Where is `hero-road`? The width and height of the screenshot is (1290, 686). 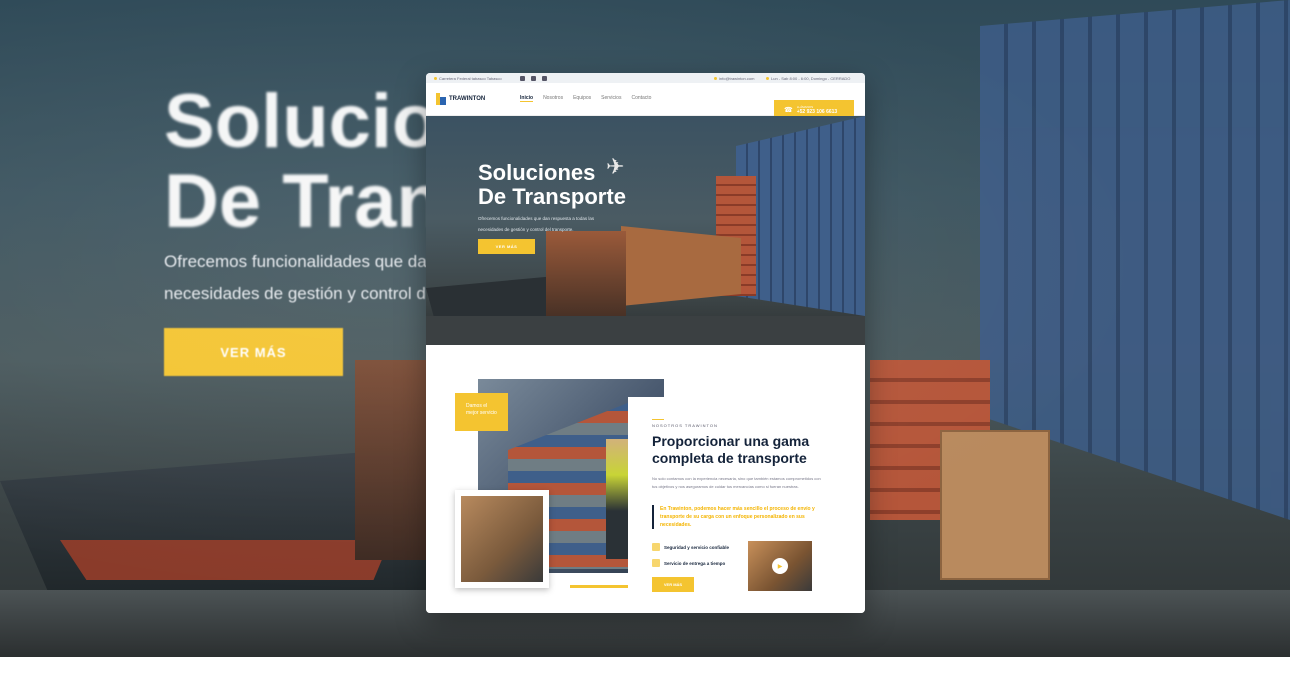 hero-road is located at coordinates (645, 330).